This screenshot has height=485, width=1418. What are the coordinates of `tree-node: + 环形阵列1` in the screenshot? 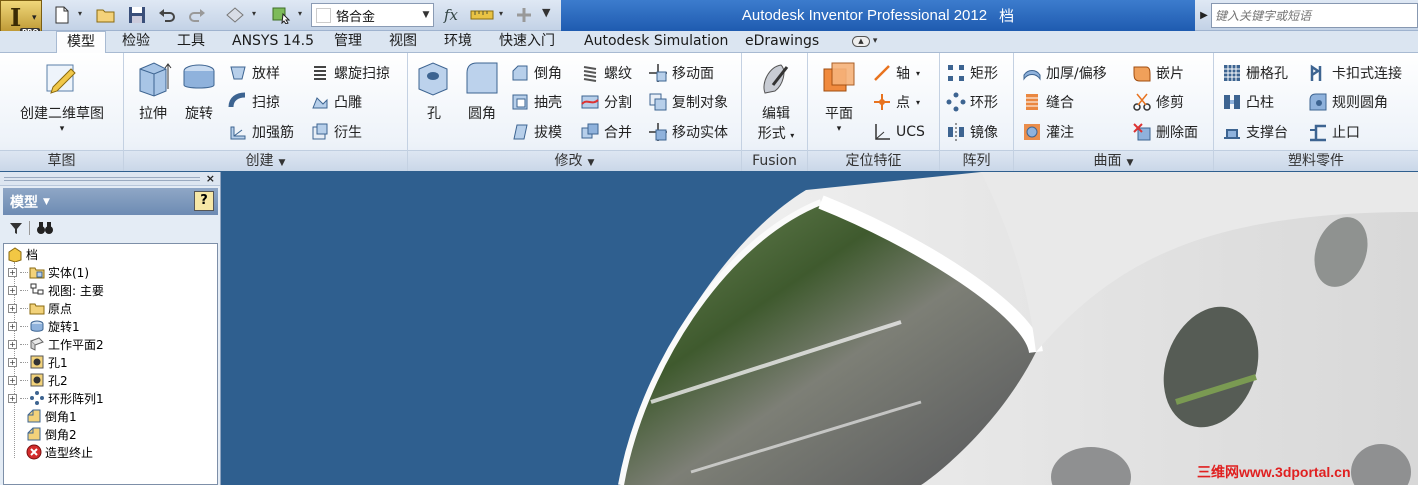 It's located at (56, 398).